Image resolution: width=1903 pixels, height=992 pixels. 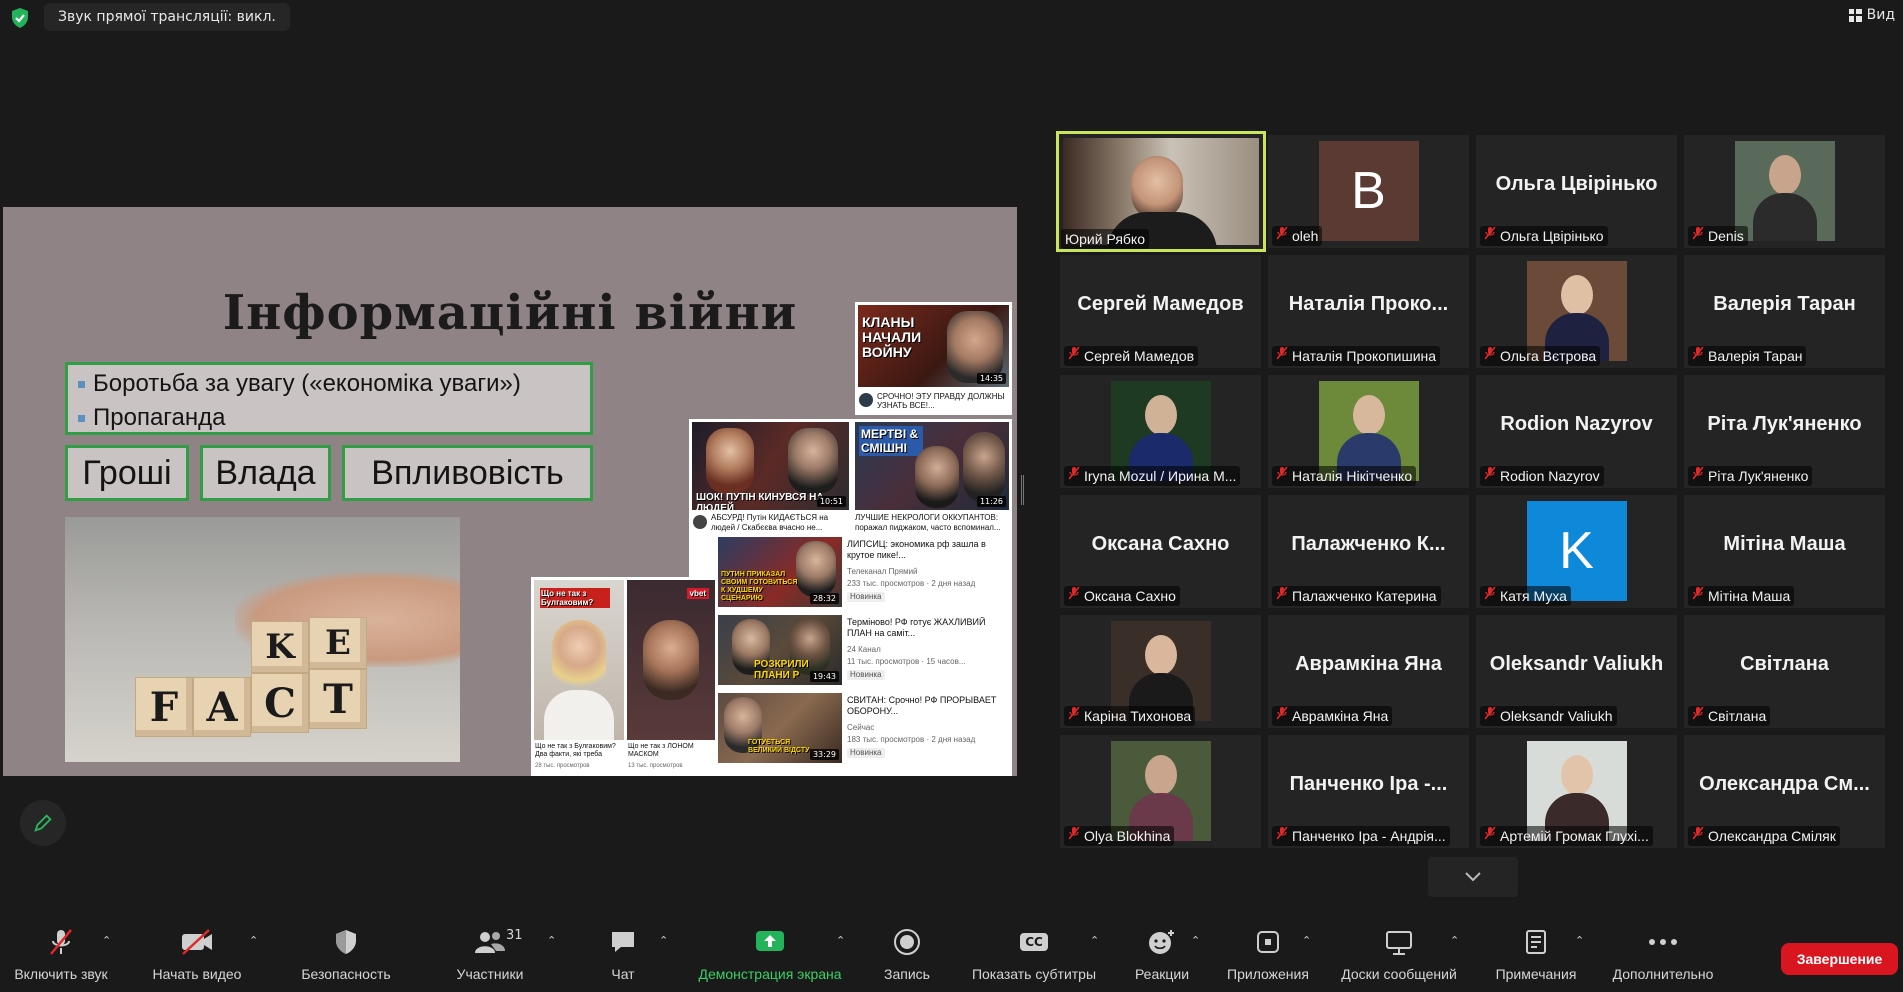 What do you see at coordinates (1306, 940) in the screenshot?
I see `apps-options-caret-icon: ⌃` at bounding box center [1306, 940].